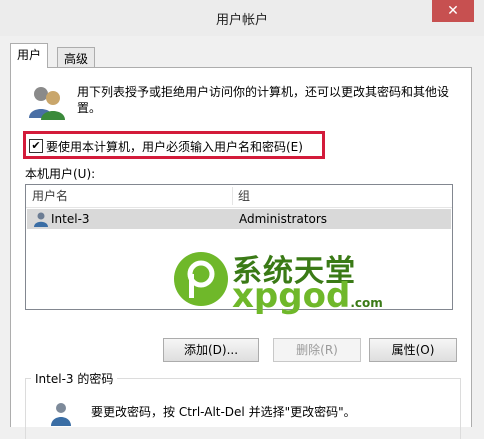 The width and height of the screenshot is (484, 439). I want to click on user-icon, so click(41, 219).